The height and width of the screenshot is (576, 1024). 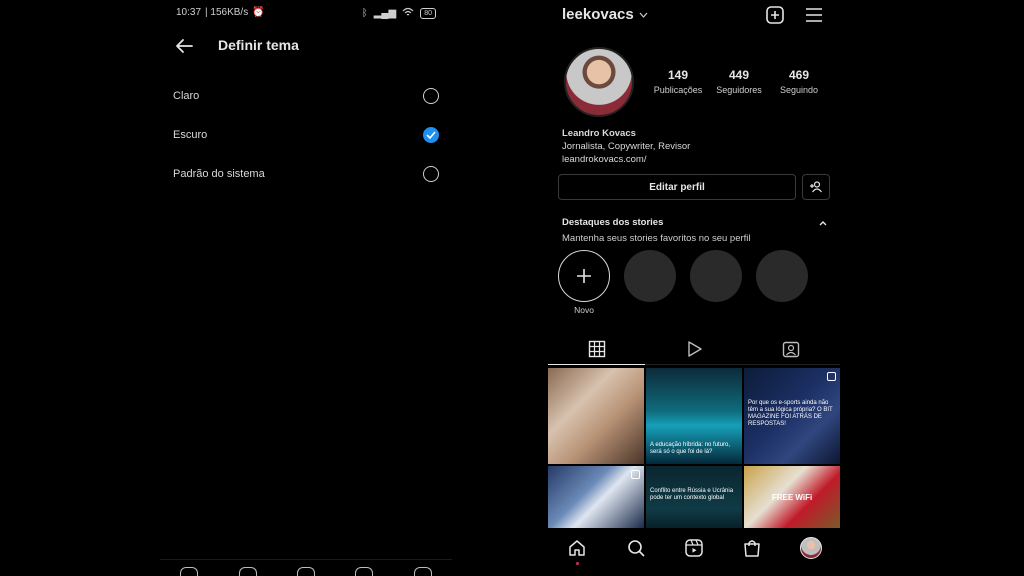 I want to click on post-caption: FREE WiFi, so click(x=792, y=497).